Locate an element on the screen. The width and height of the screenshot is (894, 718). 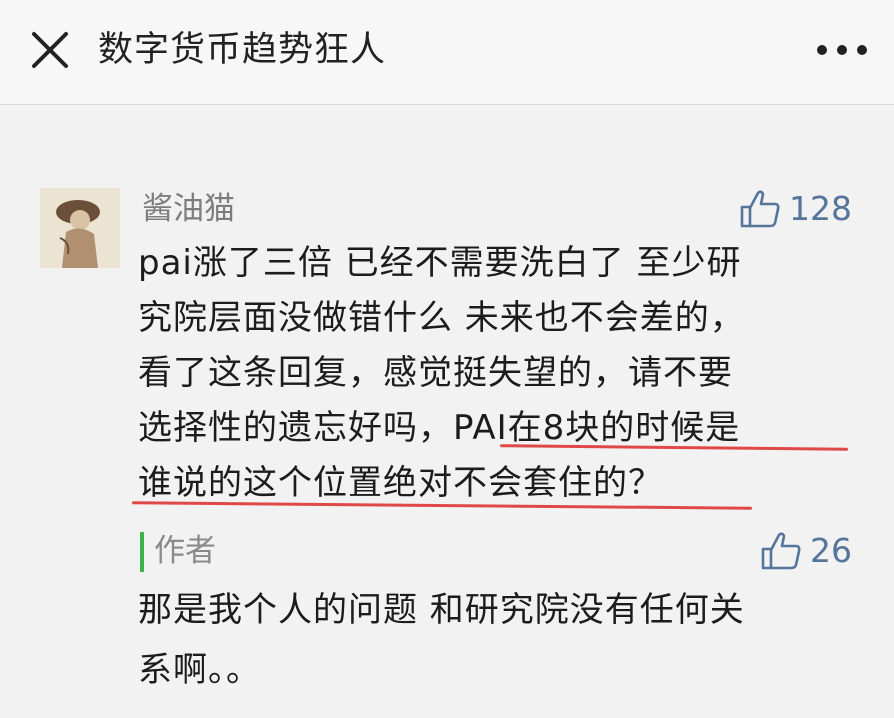
avatar-image is located at coordinates (80, 228).